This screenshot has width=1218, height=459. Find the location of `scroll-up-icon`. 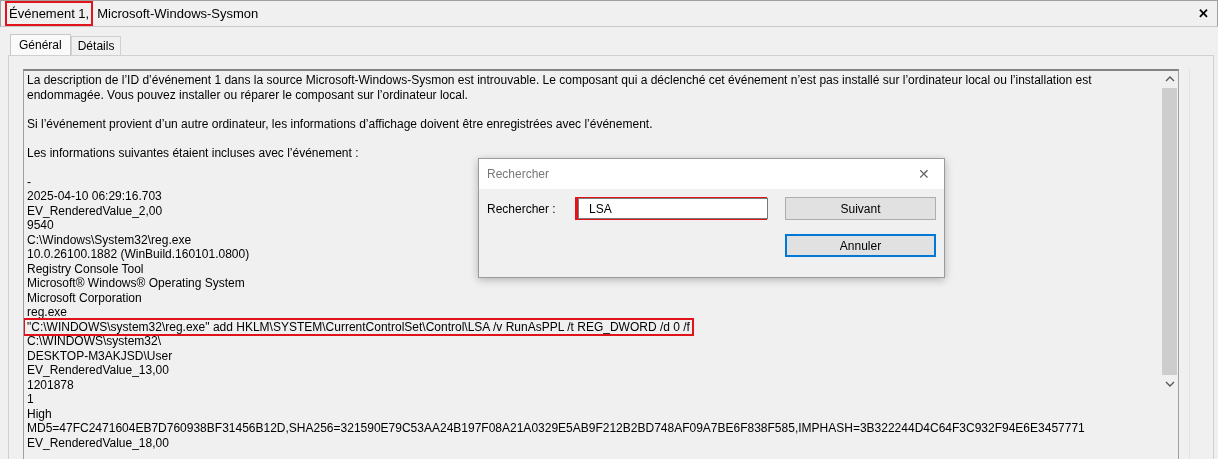

scroll-up-icon is located at coordinates (1169, 79).